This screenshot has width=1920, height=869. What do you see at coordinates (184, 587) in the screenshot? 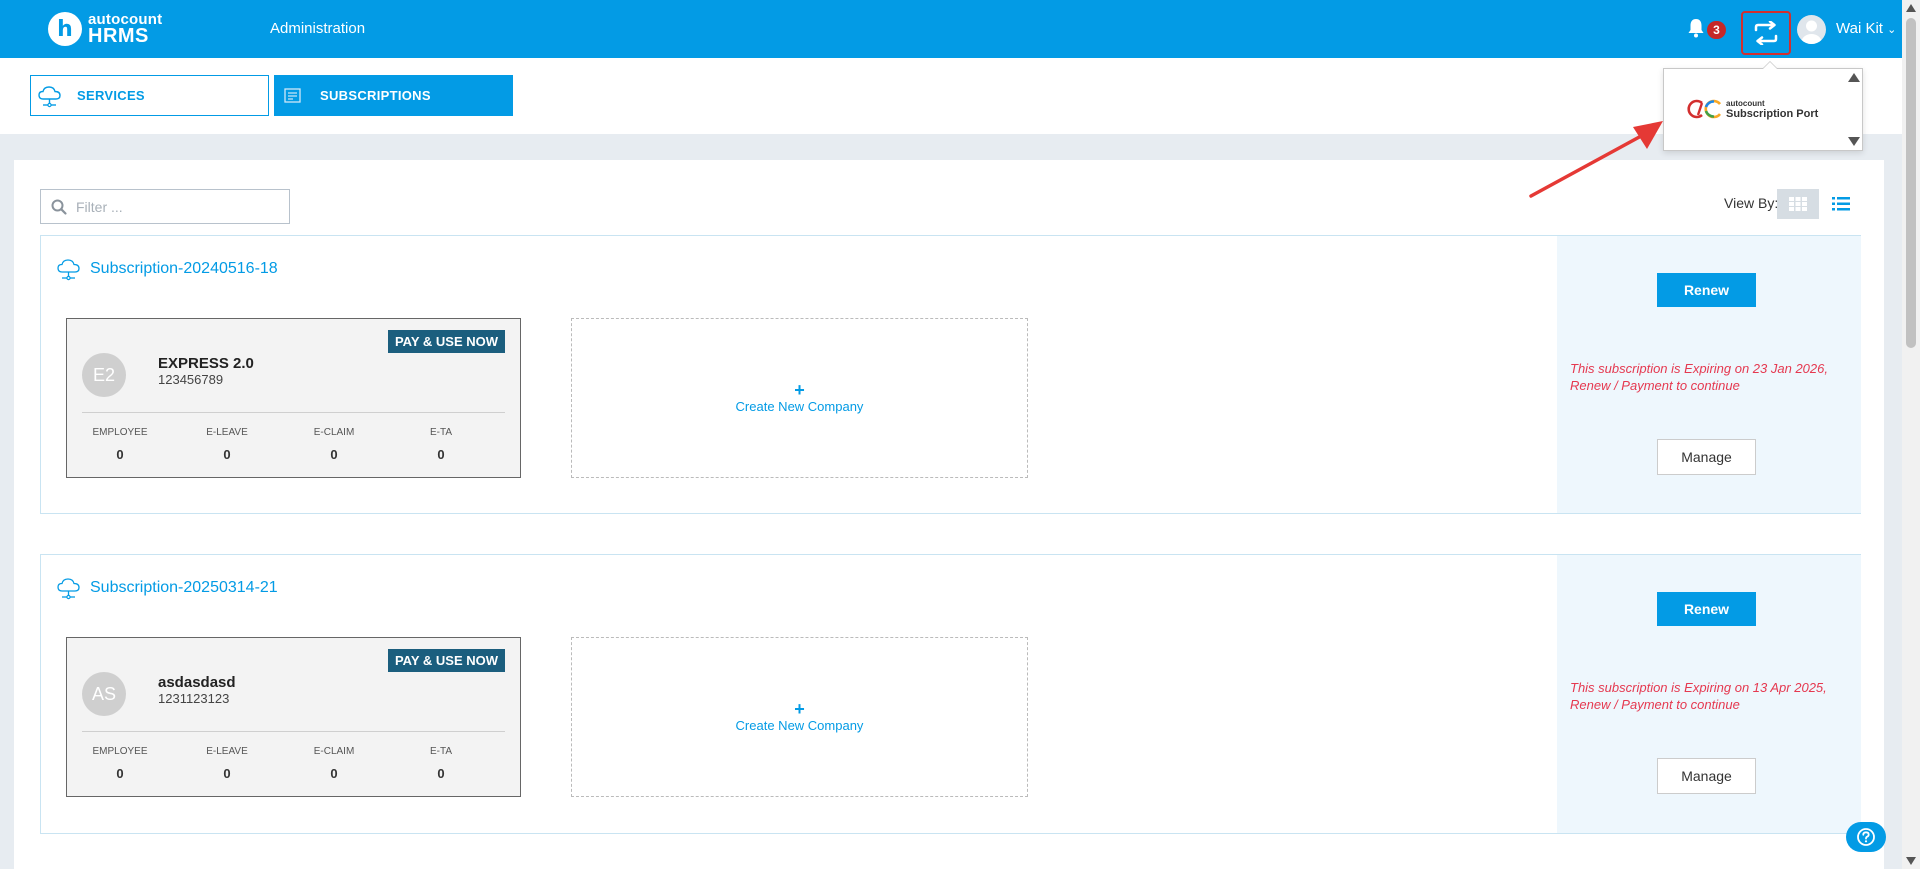
I see `subscription-title-text: Subscription-20250314-21` at bounding box center [184, 587].